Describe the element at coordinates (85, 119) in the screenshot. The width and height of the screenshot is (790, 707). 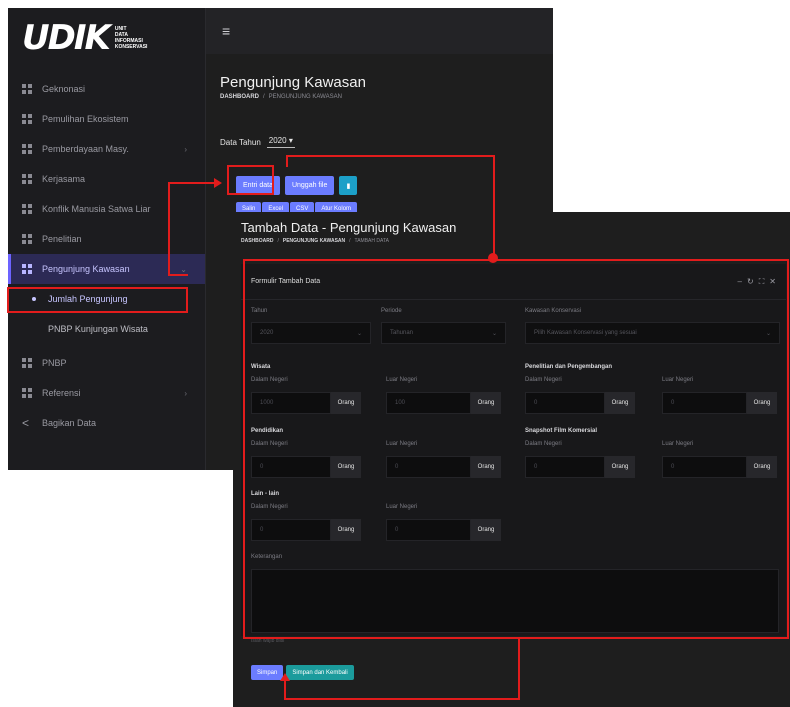
I see `sidebar-item-label: Pemulihan Ekosistem` at that location.